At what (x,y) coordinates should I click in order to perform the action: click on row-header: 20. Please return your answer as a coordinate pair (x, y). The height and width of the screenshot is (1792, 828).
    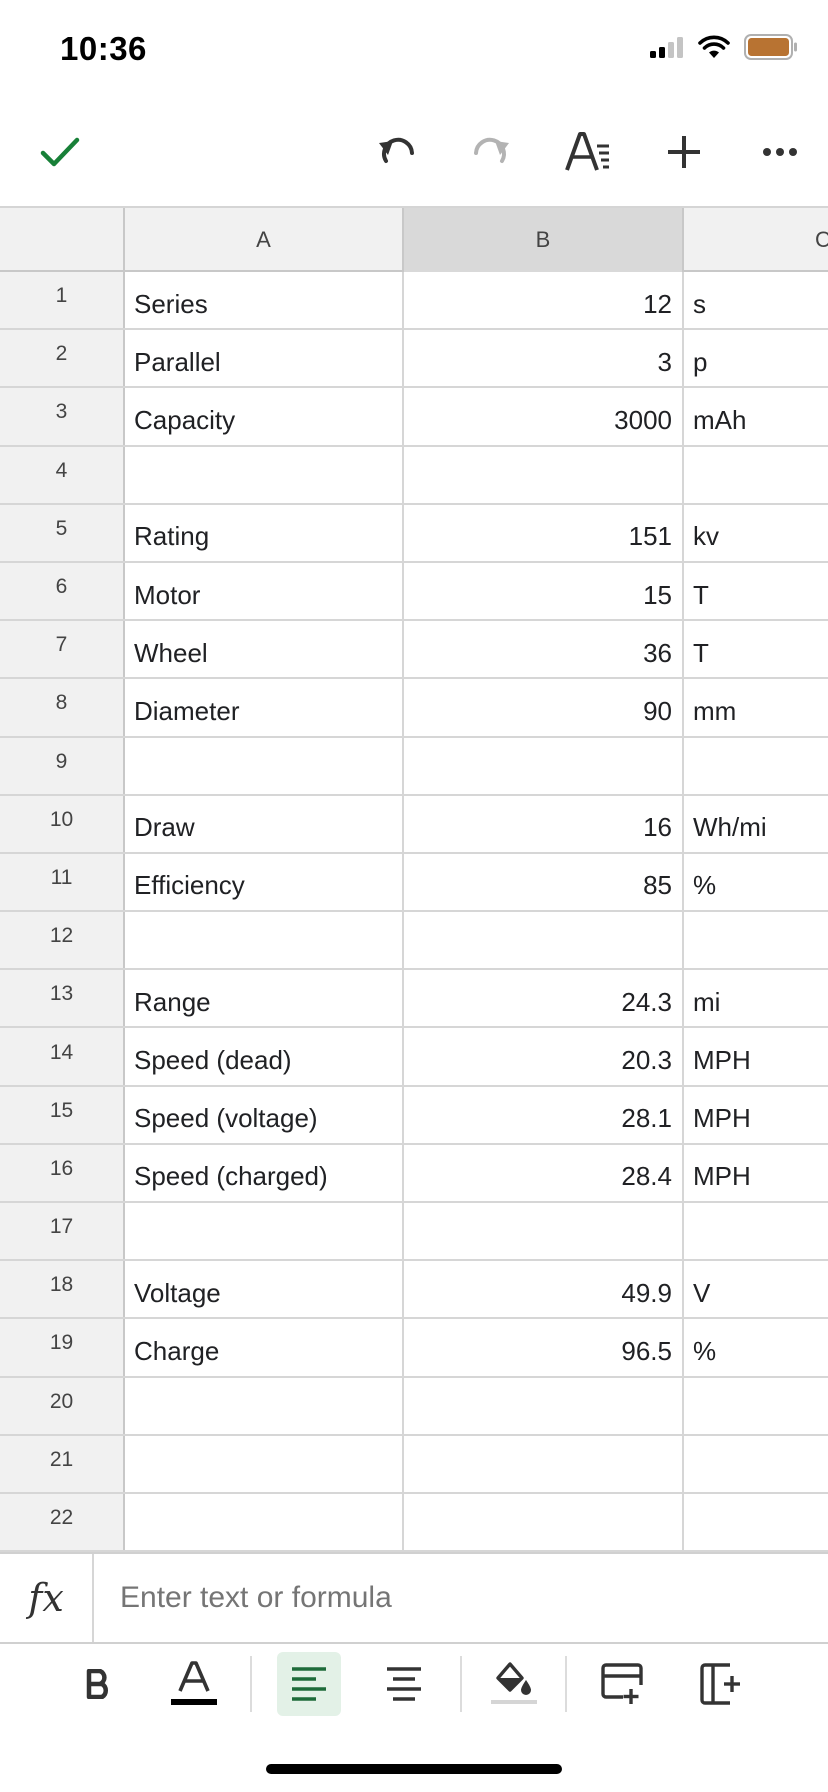
    Looking at the image, I should click on (62, 1405).